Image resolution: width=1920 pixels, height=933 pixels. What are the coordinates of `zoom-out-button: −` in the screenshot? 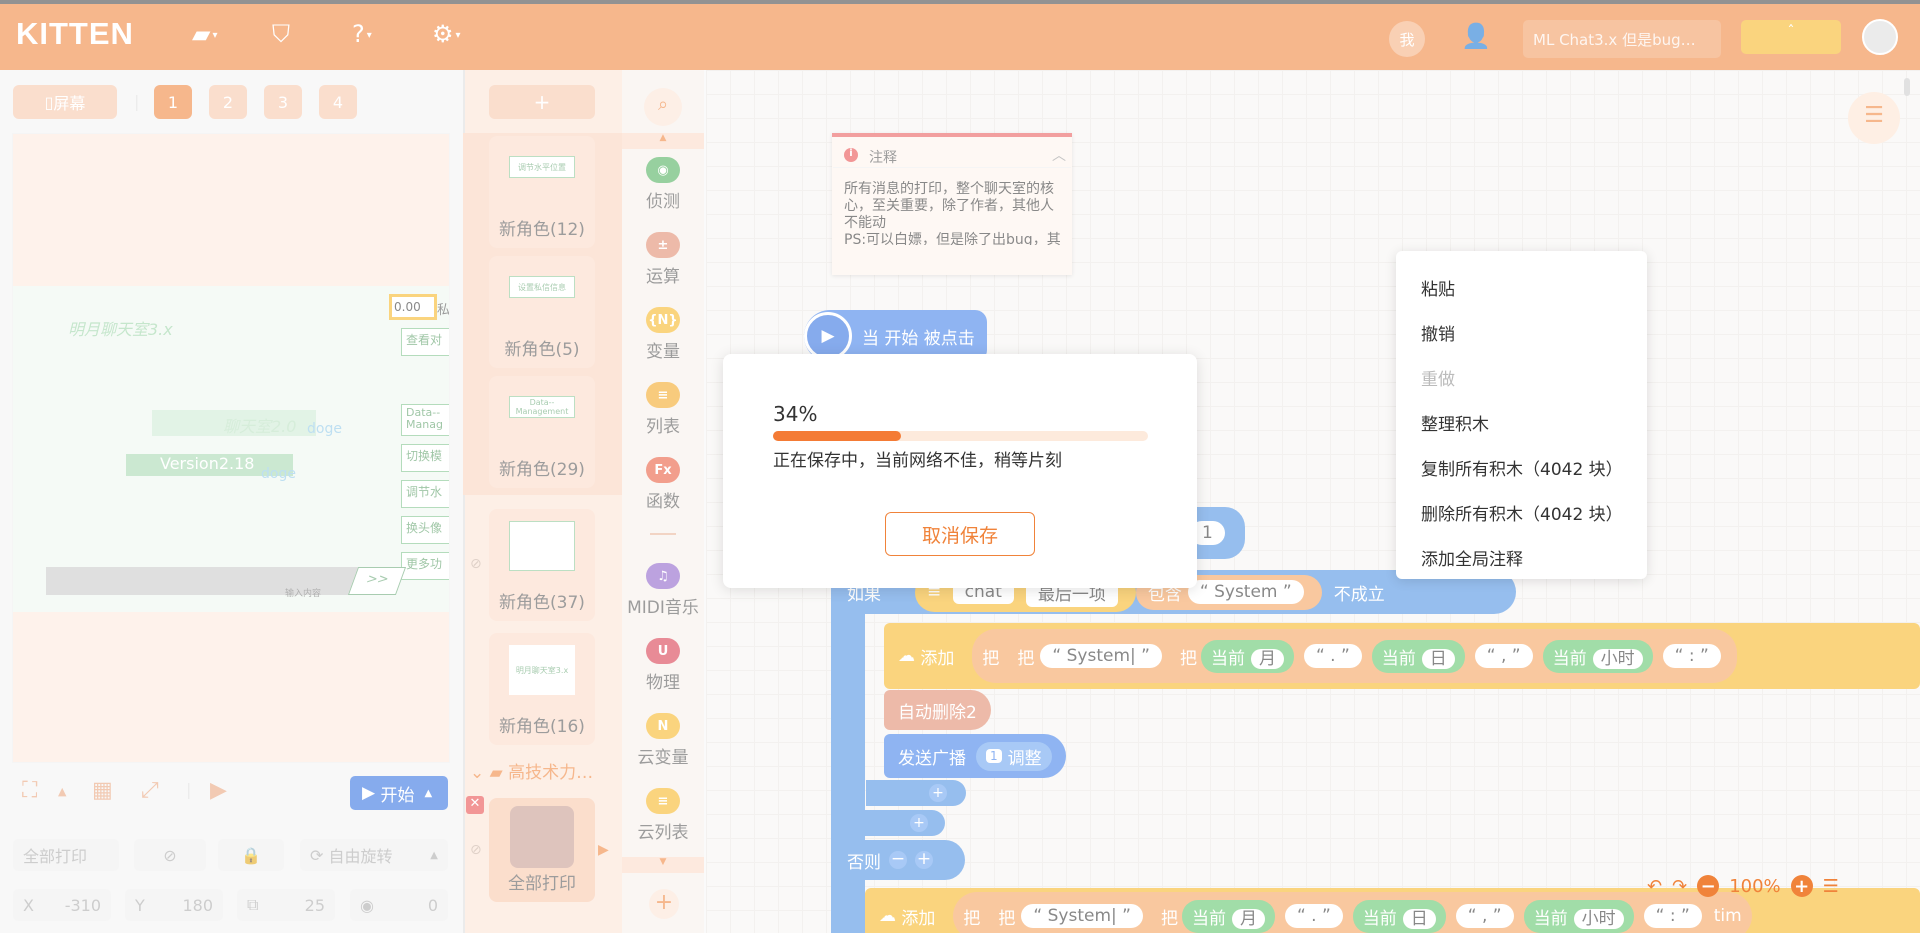 It's located at (1708, 886).